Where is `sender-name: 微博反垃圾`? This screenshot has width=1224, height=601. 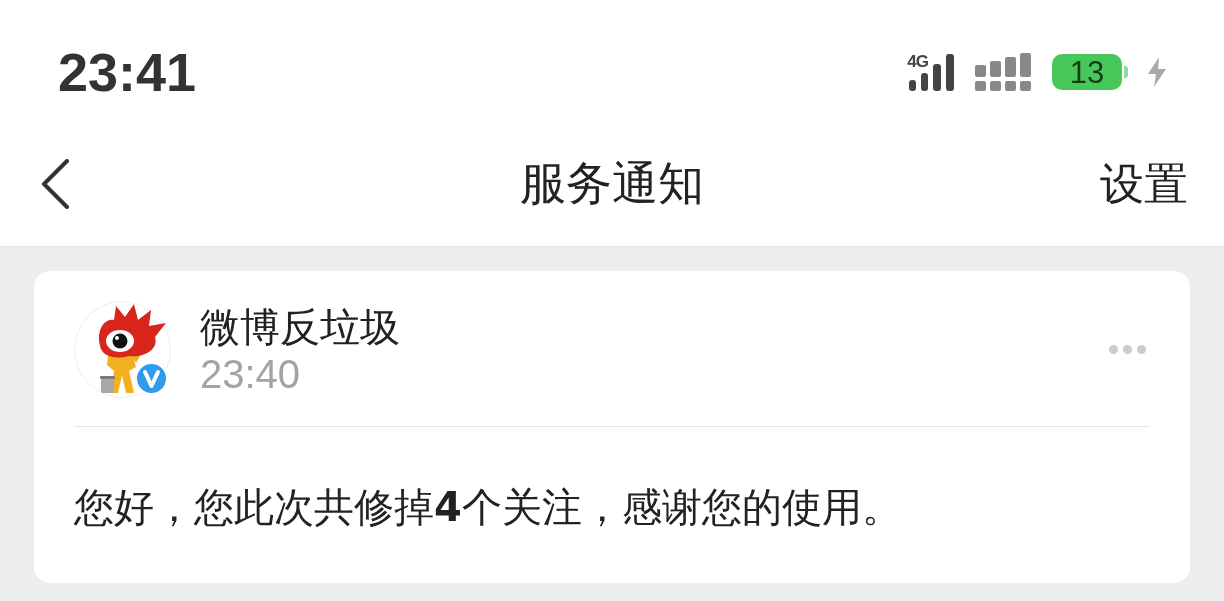
sender-name: 微博反垃圾 is located at coordinates (300, 326).